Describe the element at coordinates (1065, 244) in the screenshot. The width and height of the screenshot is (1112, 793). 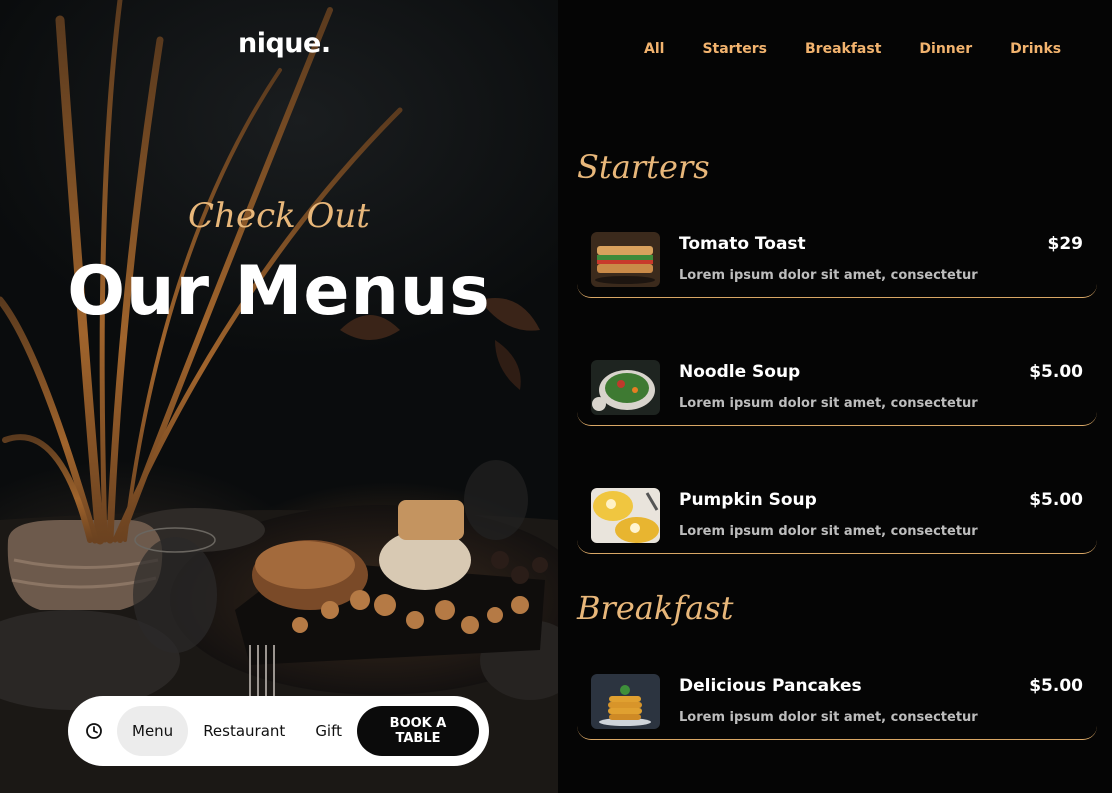
I see `item-price: $29` at that location.